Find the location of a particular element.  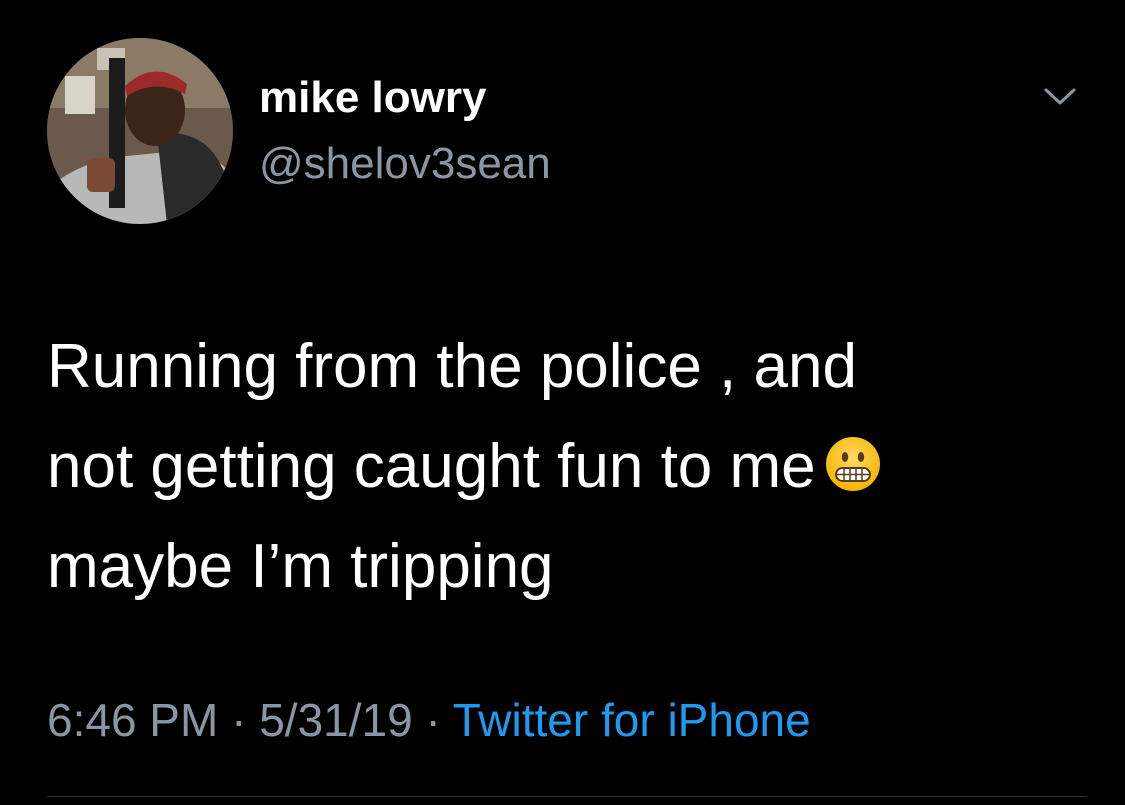

tweet-text-line: maybe I’m tripping is located at coordinates (300, 566).